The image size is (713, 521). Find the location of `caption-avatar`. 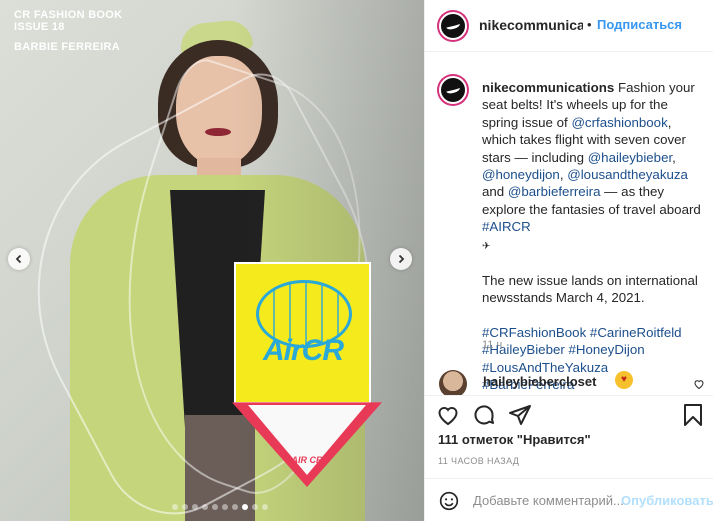

caption-avatar is located at coordinates (453, 90).